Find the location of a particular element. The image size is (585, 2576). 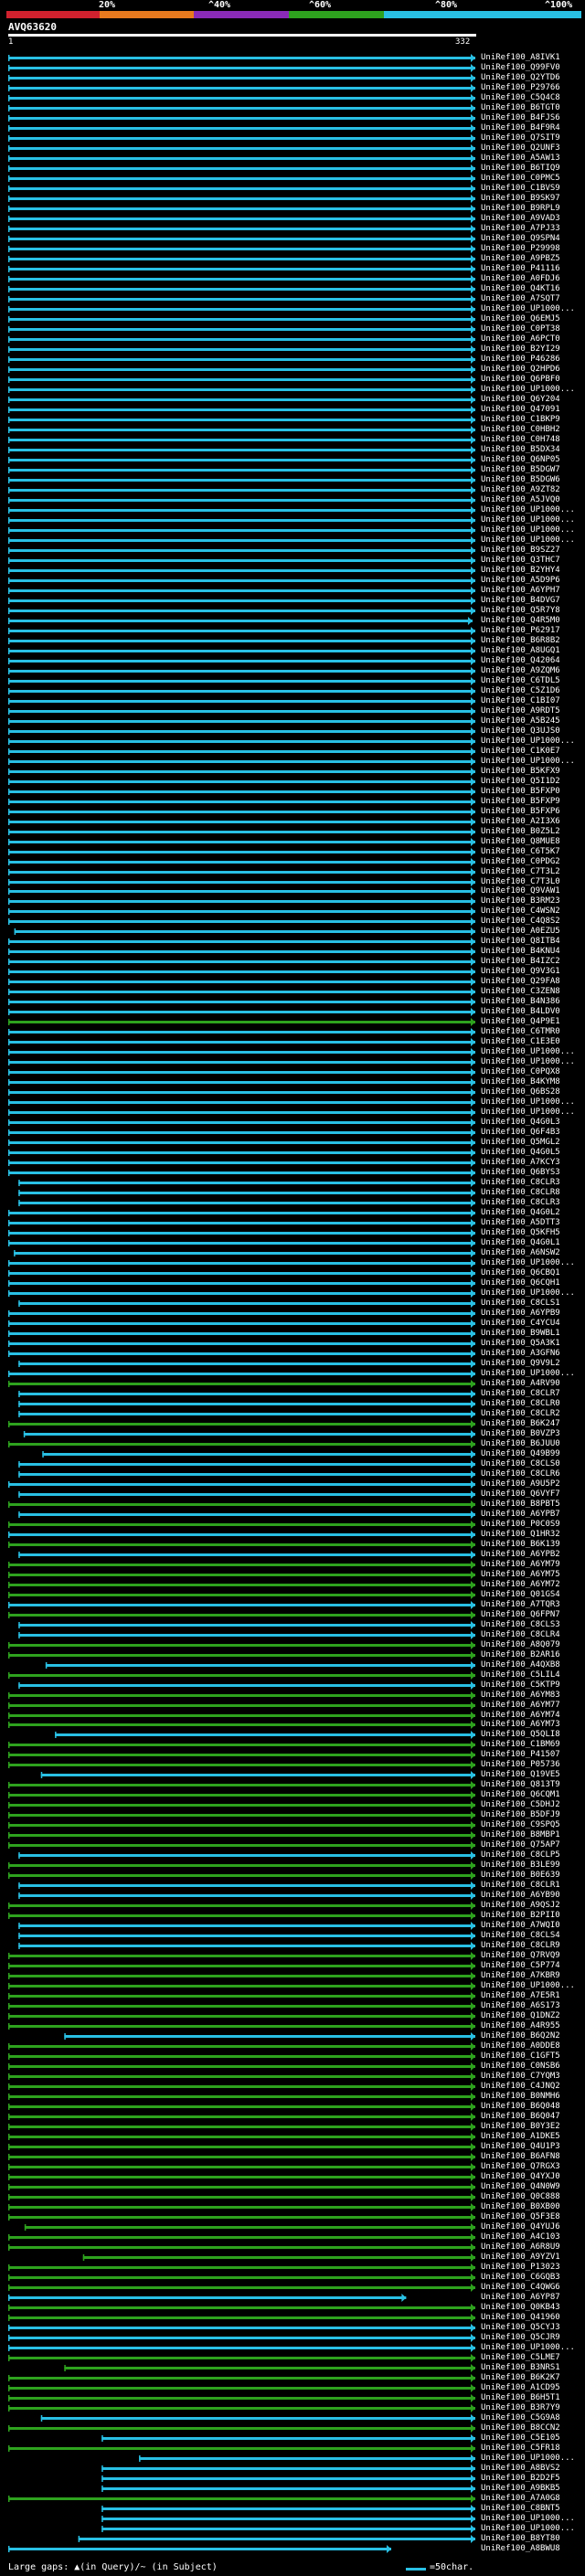

hit-label: UniRef100_Q6CQH1 is located at coordinates (520, 1283).